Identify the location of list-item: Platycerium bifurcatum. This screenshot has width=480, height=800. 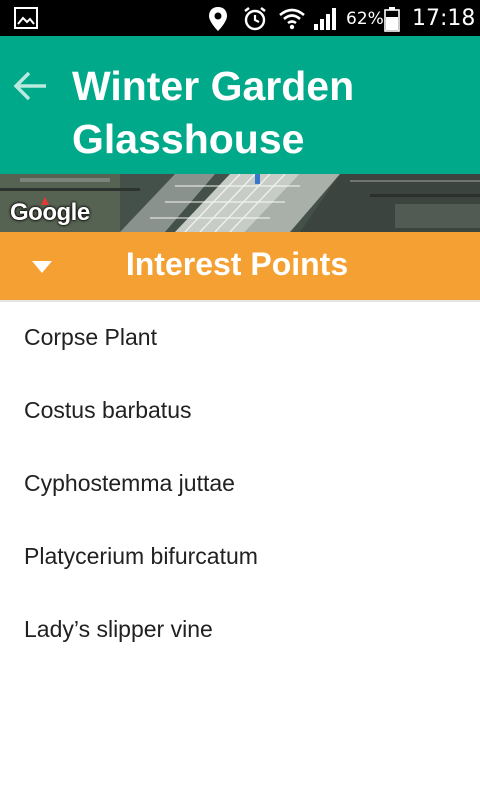
(240, 557).